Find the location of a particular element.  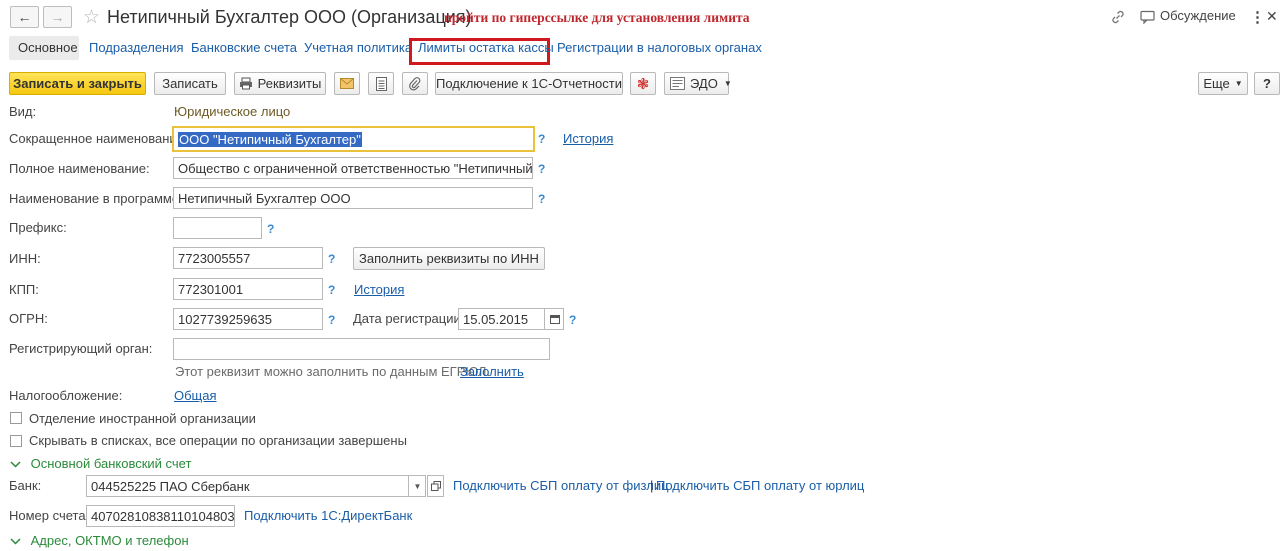

chevron-down-icon is located at coordinates (15, 463).